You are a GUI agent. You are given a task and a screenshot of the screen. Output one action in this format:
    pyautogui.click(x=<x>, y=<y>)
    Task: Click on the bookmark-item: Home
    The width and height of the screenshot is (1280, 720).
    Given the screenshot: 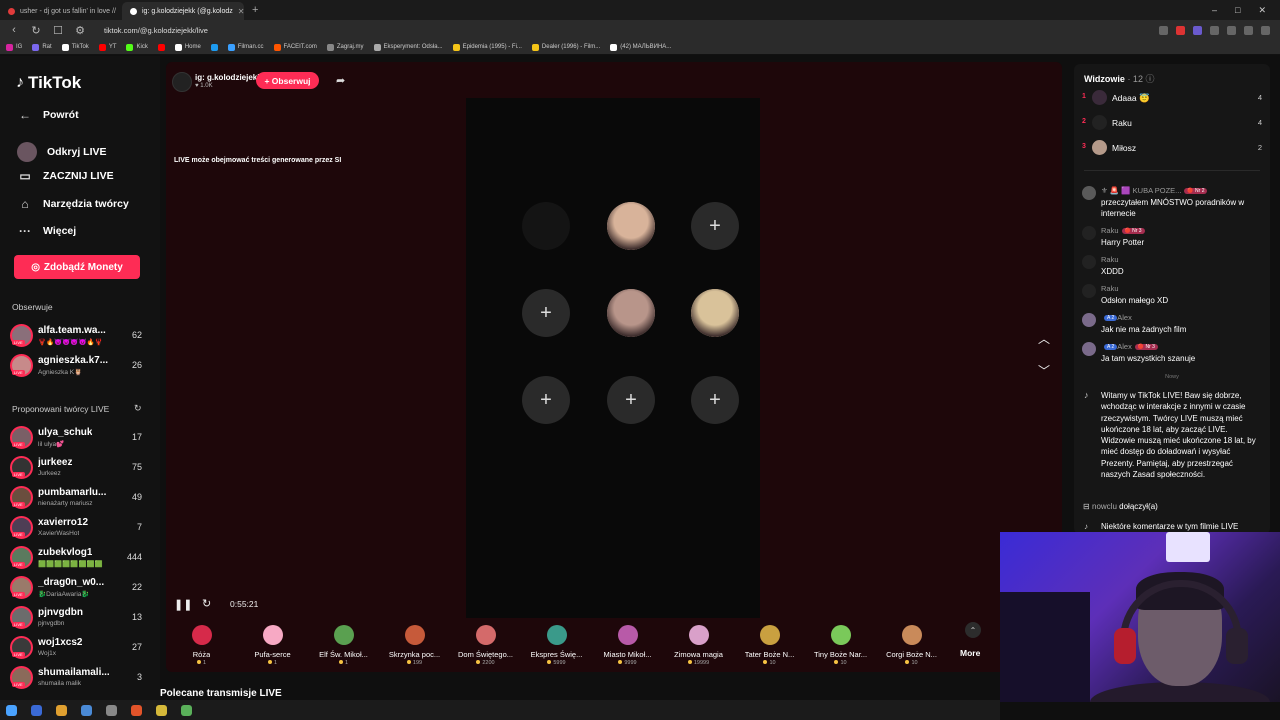 What is the action you would take?
    pyautogui.click(x=187, y=47)
    